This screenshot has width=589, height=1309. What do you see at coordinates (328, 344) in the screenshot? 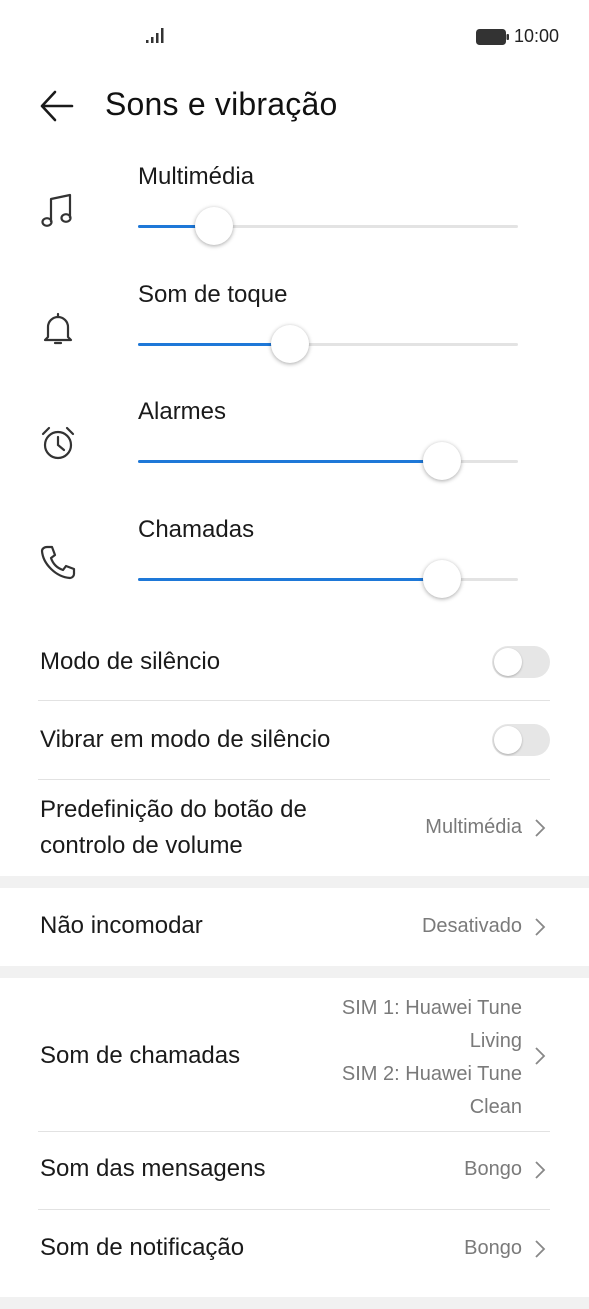
I see `ringtone-volume-slider` at bounding box center [328, 344].